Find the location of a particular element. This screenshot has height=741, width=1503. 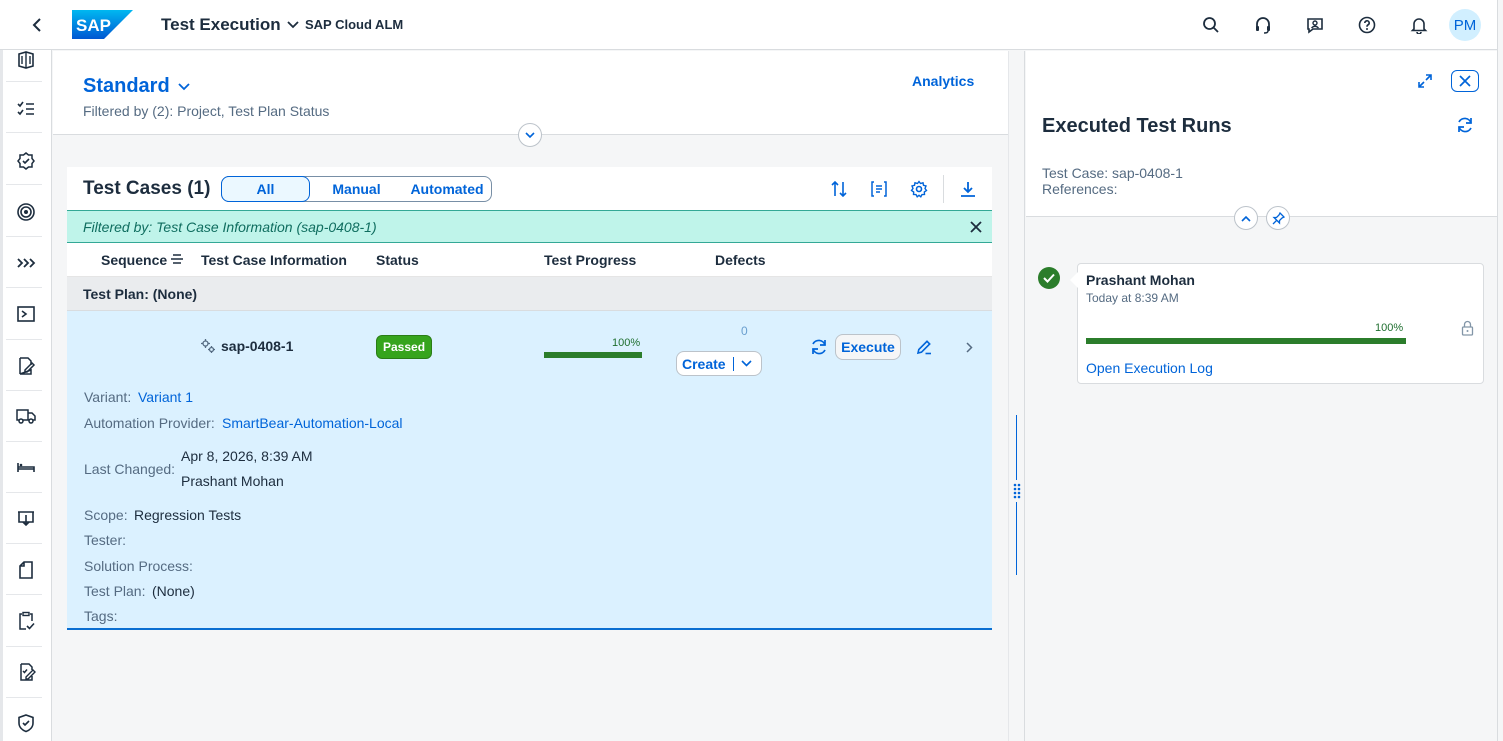

panel-title: Executed Test Runs is located at coordinates (1137, 126).